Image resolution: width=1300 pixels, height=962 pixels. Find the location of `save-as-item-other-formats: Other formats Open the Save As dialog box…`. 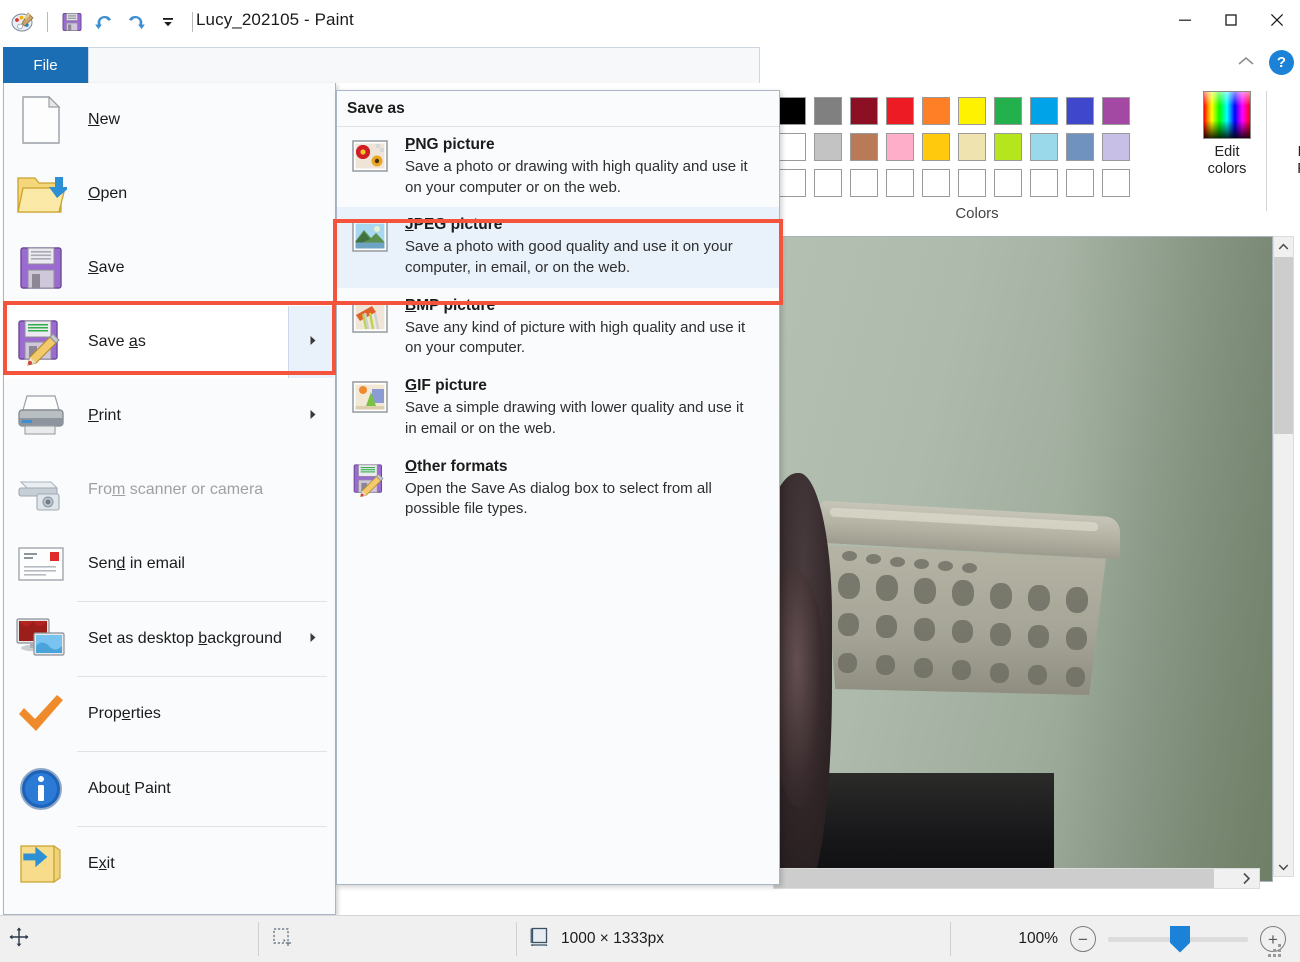

save-as-item-other-formats: Other formats Open the Save As dialog box… is located at coordinates (558, 489).